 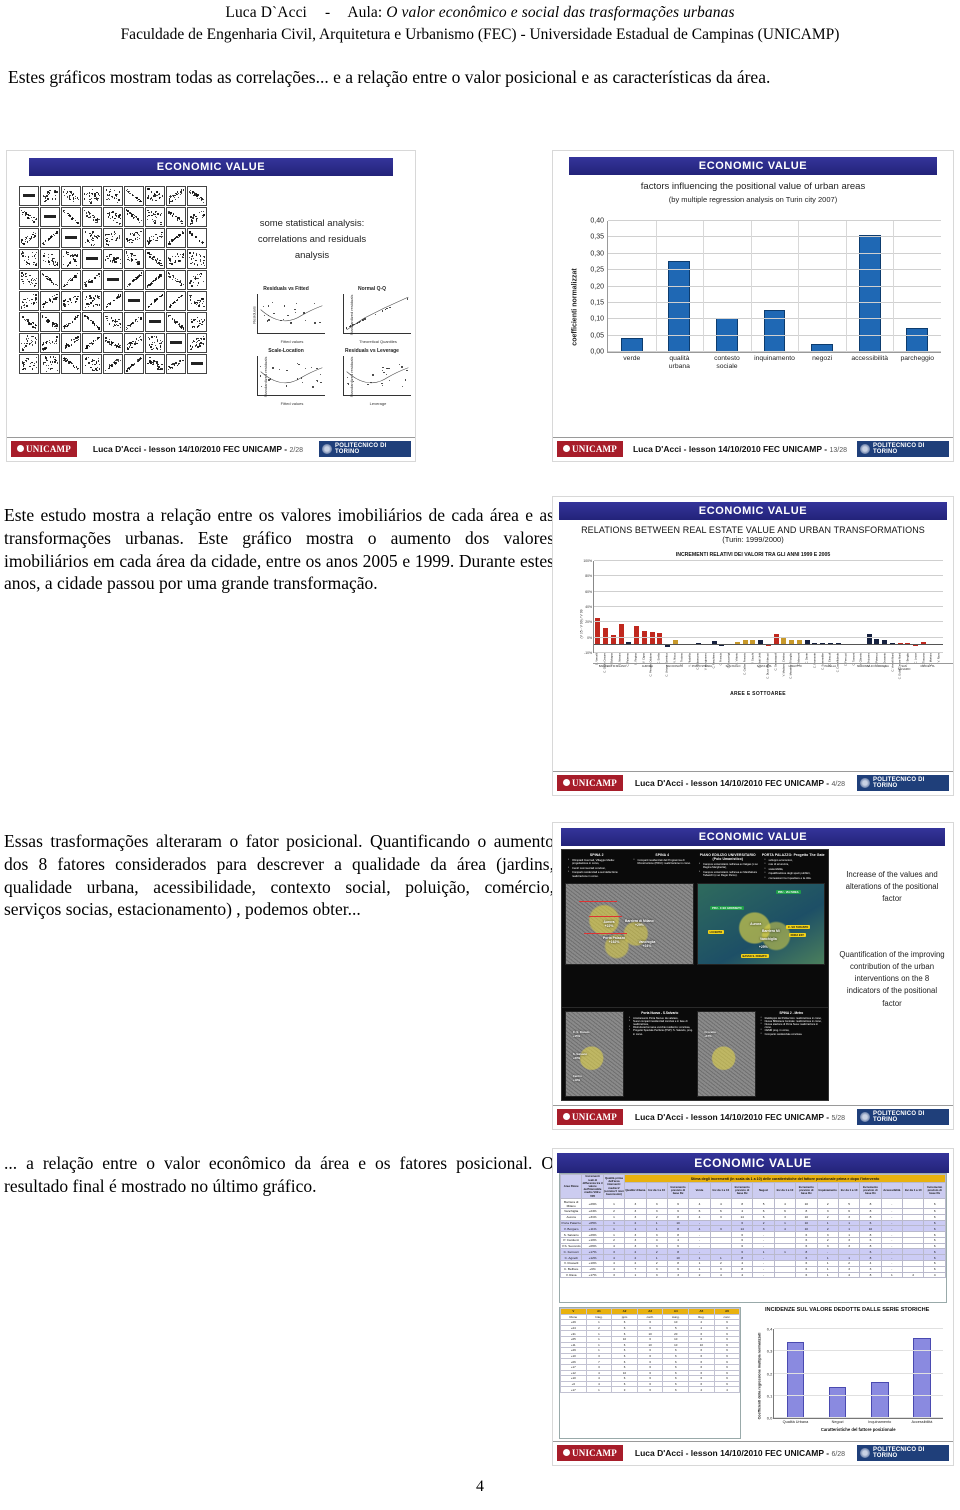 I want to click on gridline: 40%, so click(x=764, y=607).